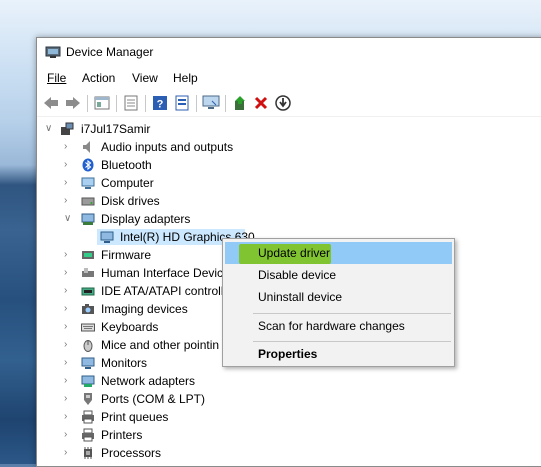 The image size is (541, 467). What do you see at coordinates (185, 78) in the screenshot?
I see `menu-help: Help` at bounding box center [185, 78].